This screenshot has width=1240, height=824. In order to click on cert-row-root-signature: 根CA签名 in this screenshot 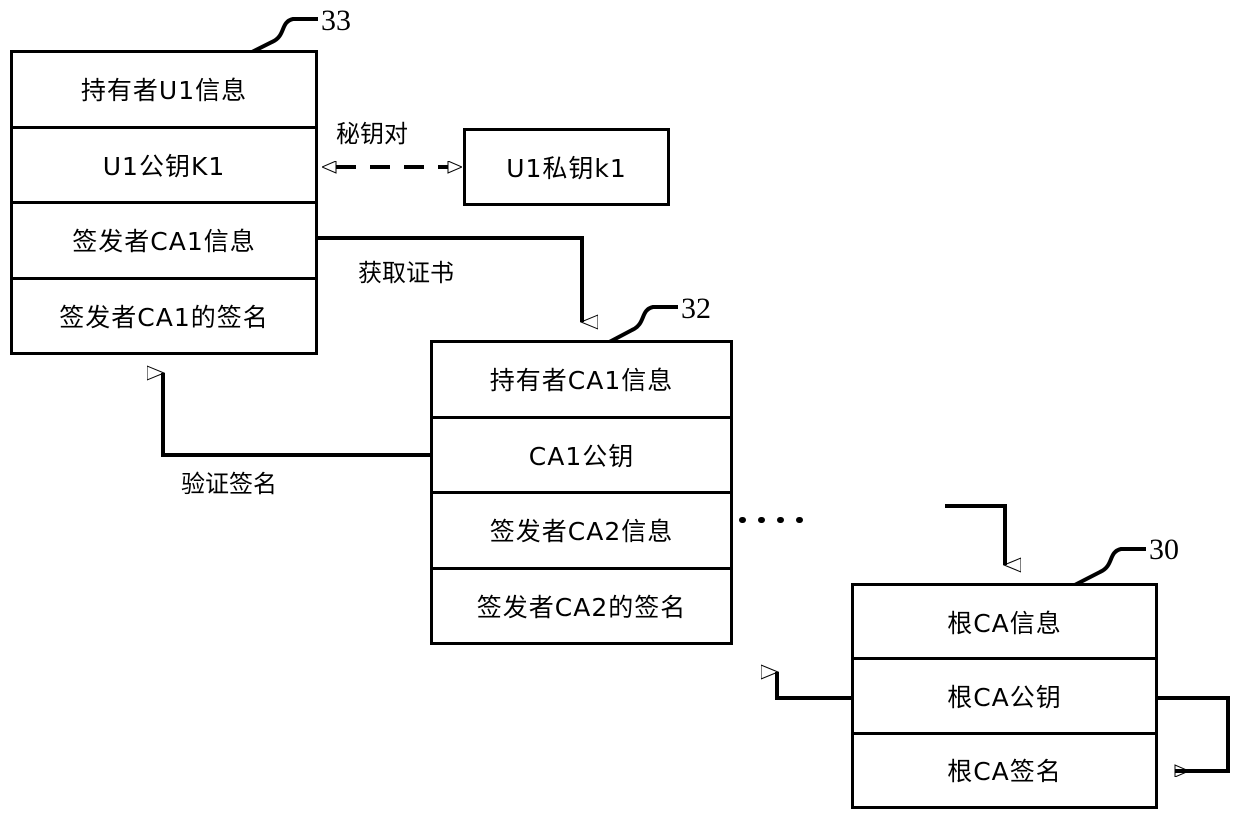, I will do `click(1004, 770)`.